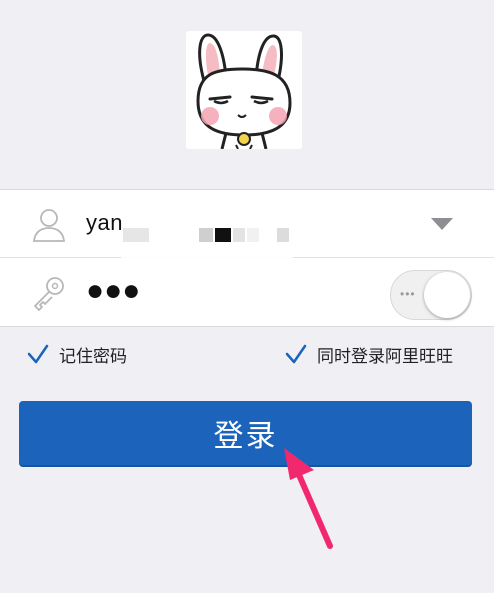 The width and height of the screenshot is (494, 593). I want to click on show-password-toggle: •••, so click(431, 295).